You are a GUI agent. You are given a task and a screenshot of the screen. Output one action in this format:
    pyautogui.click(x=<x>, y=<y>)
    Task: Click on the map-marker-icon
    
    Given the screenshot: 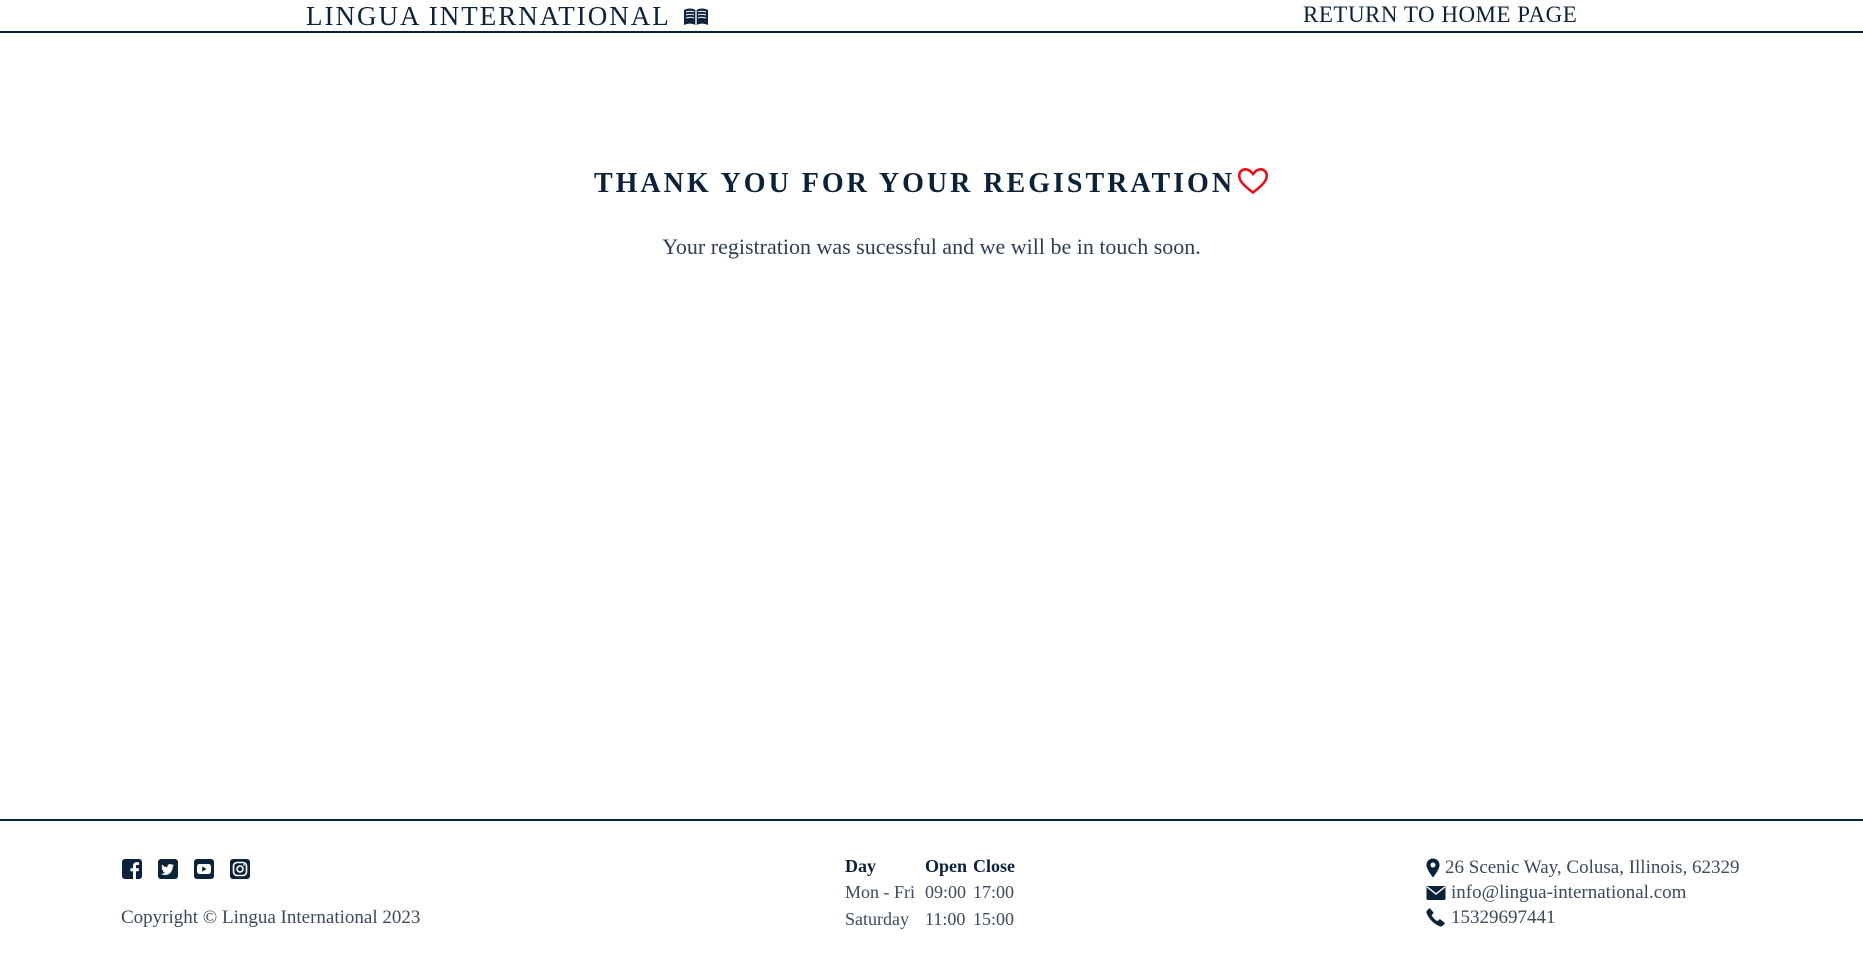 What is the action you would take?
    pyautogui.click(x=1433, y=868)
    